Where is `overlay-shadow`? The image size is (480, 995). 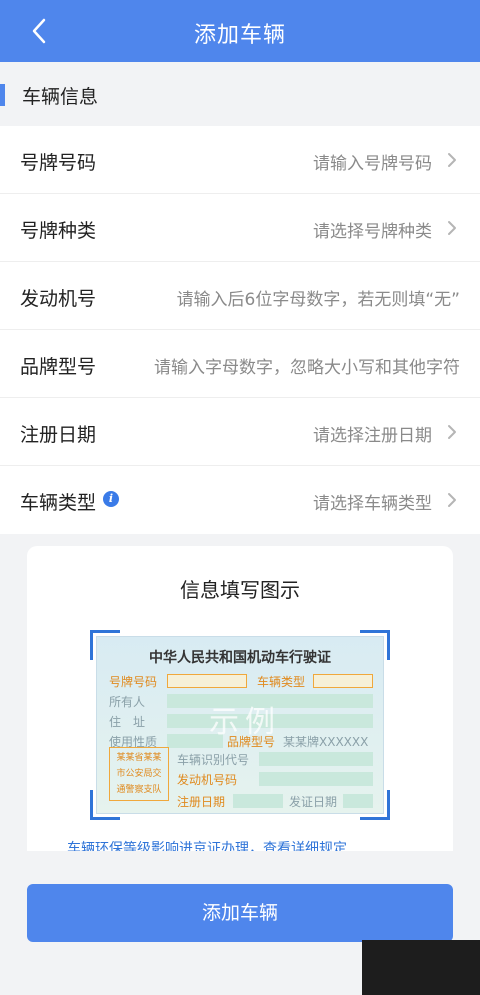 overlay-shadow is located at coordinates (421, 967).